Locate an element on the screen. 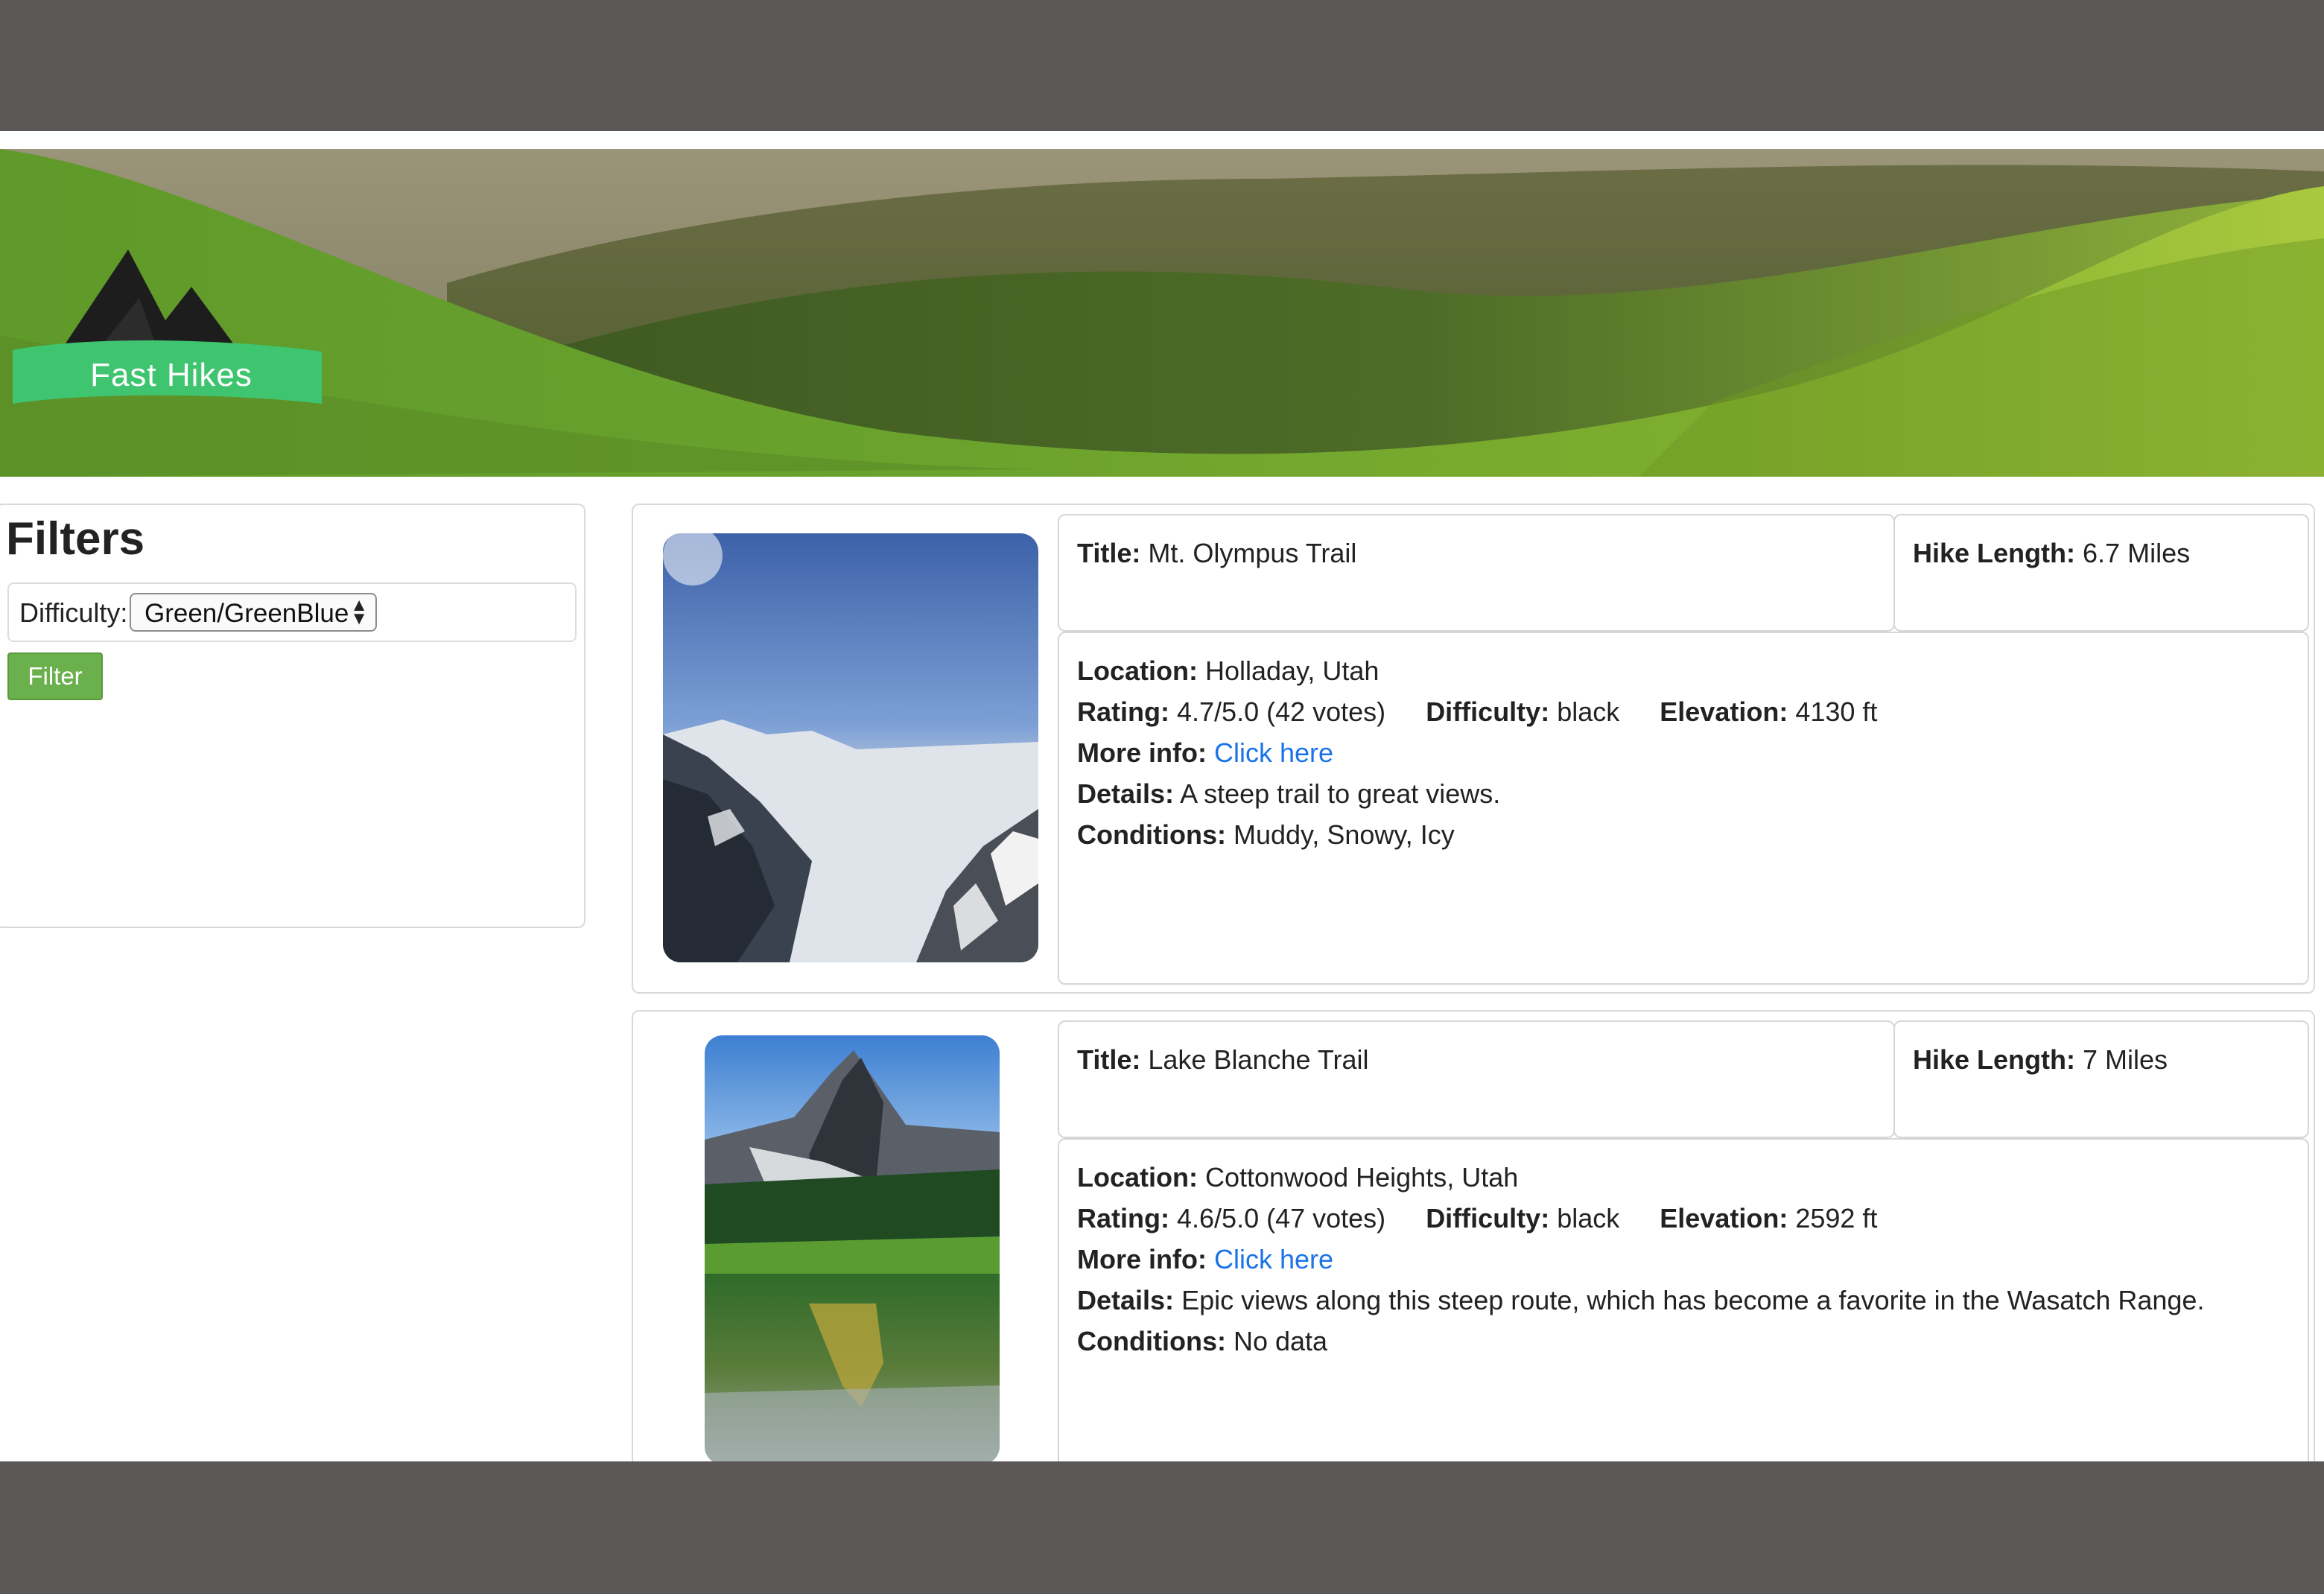 The width and height of the screenshot is (2324, 1594). hike-location: Holladay, Utah is located at coordinates (1292, 671).